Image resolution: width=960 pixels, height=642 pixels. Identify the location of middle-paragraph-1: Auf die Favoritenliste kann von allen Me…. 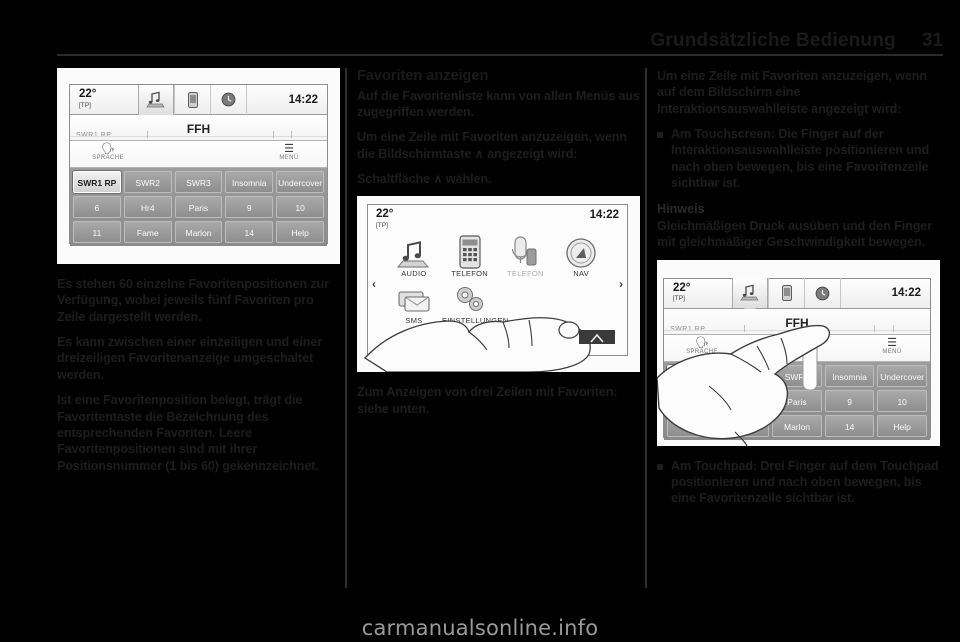
(498, 104).